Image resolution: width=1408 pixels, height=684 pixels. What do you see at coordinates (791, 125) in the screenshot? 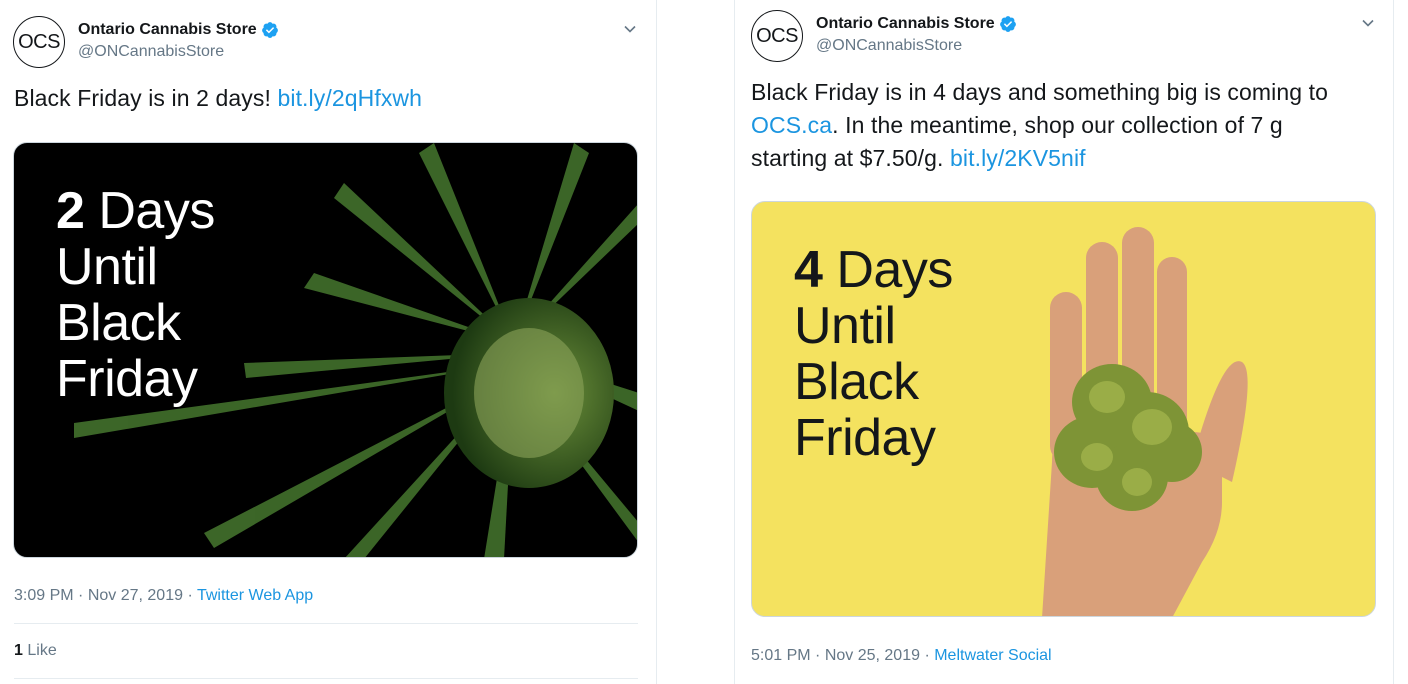
I see `tweet-link-ocs: OCS.ca` at bounding box center [791, 125].